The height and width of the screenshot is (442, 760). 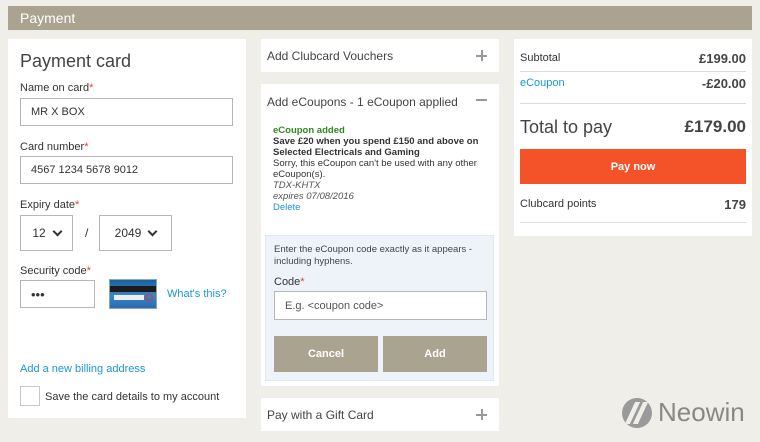 What do you see at coordinates (126, 170) in the screenshot?
I see `card-number-input: 4567 1234 5678 9012` at bounding box center [126, 170].